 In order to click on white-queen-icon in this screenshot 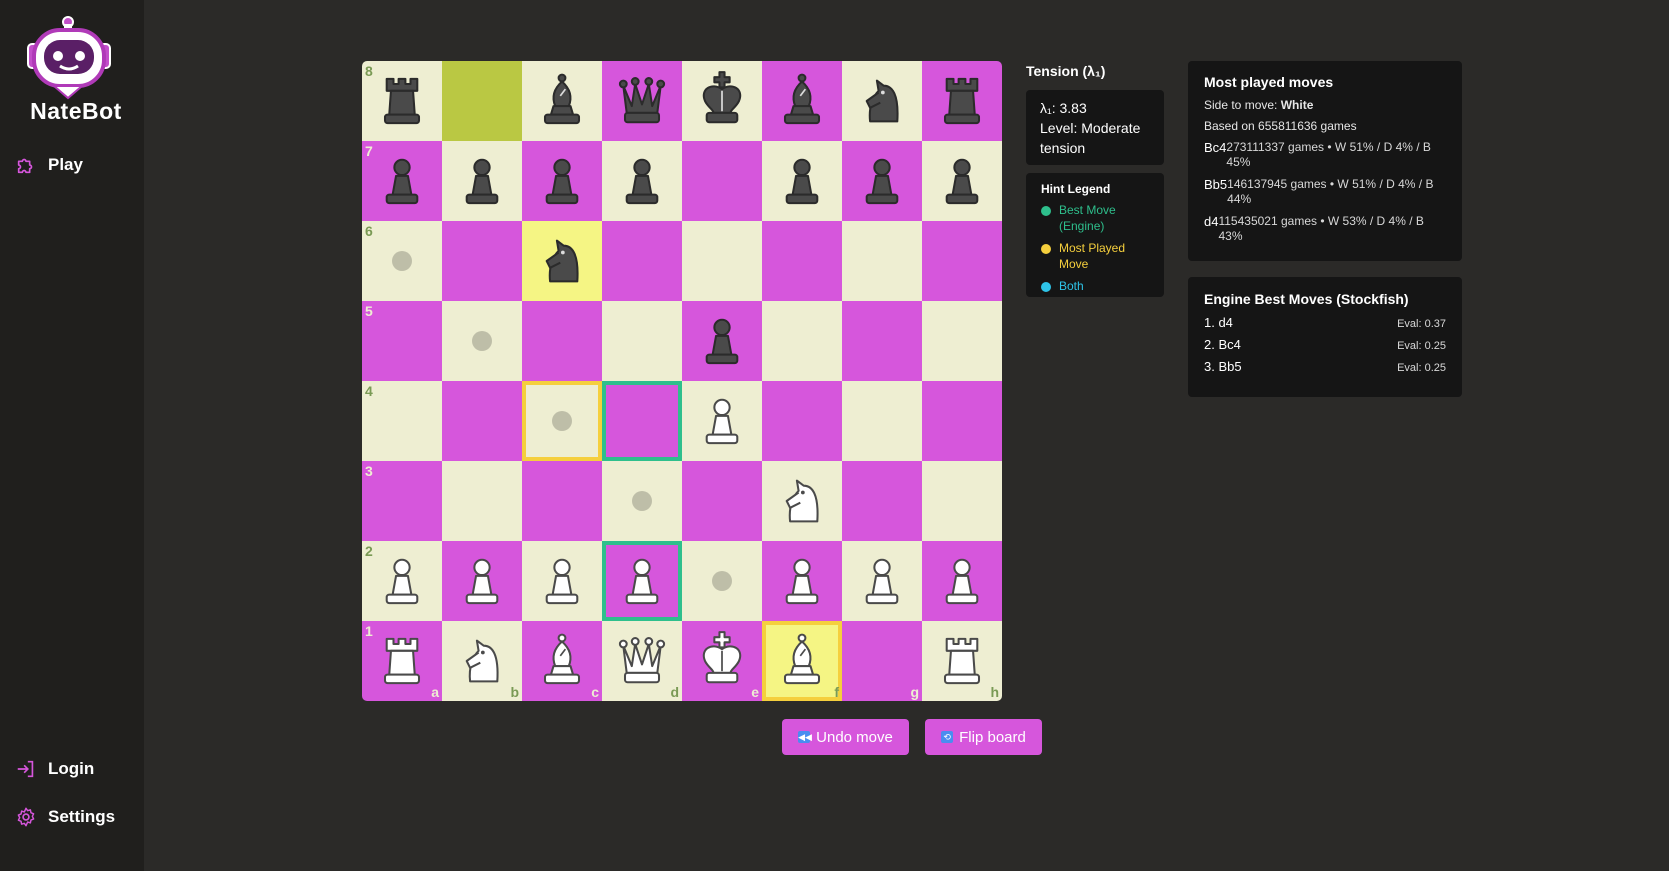, I will do `click(642, 661)`.